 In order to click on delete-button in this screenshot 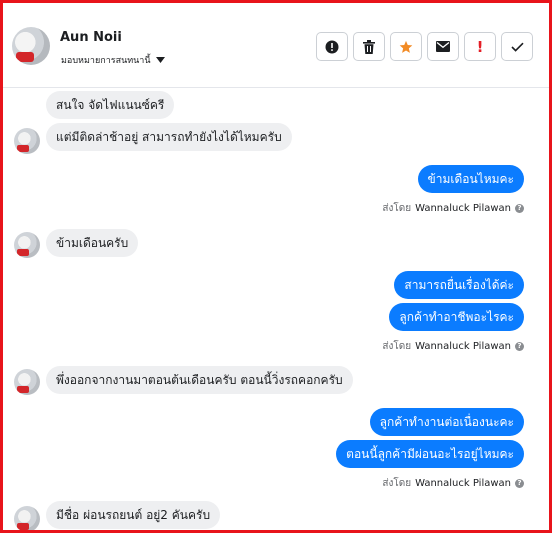, I will do `click(369, 46)`.